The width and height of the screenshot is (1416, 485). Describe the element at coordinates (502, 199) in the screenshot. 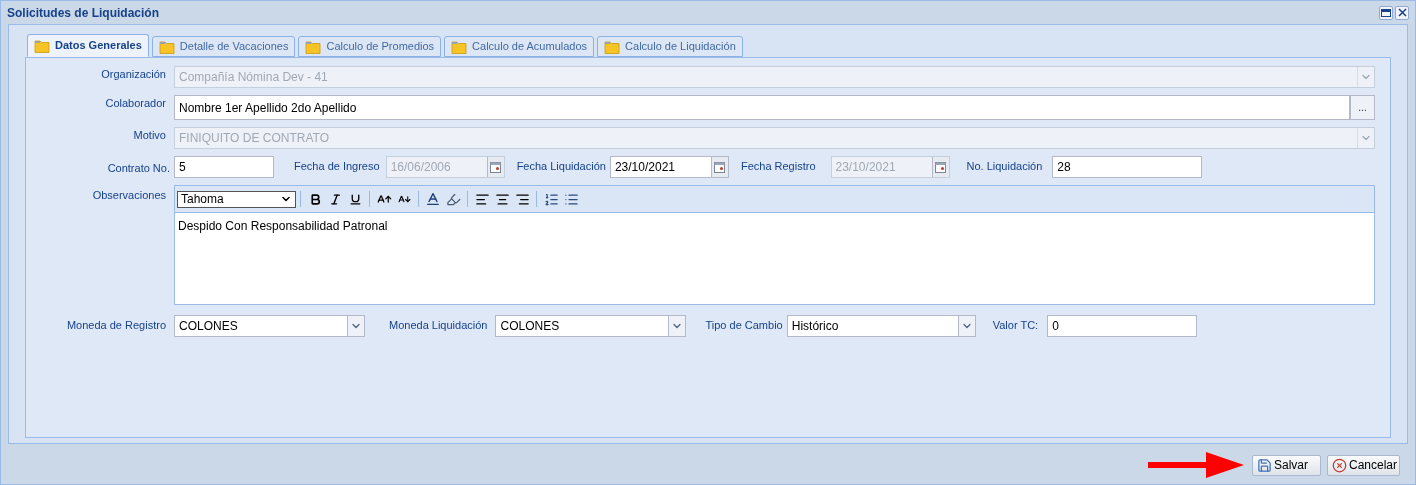

I see `align-center-icon` at that location.